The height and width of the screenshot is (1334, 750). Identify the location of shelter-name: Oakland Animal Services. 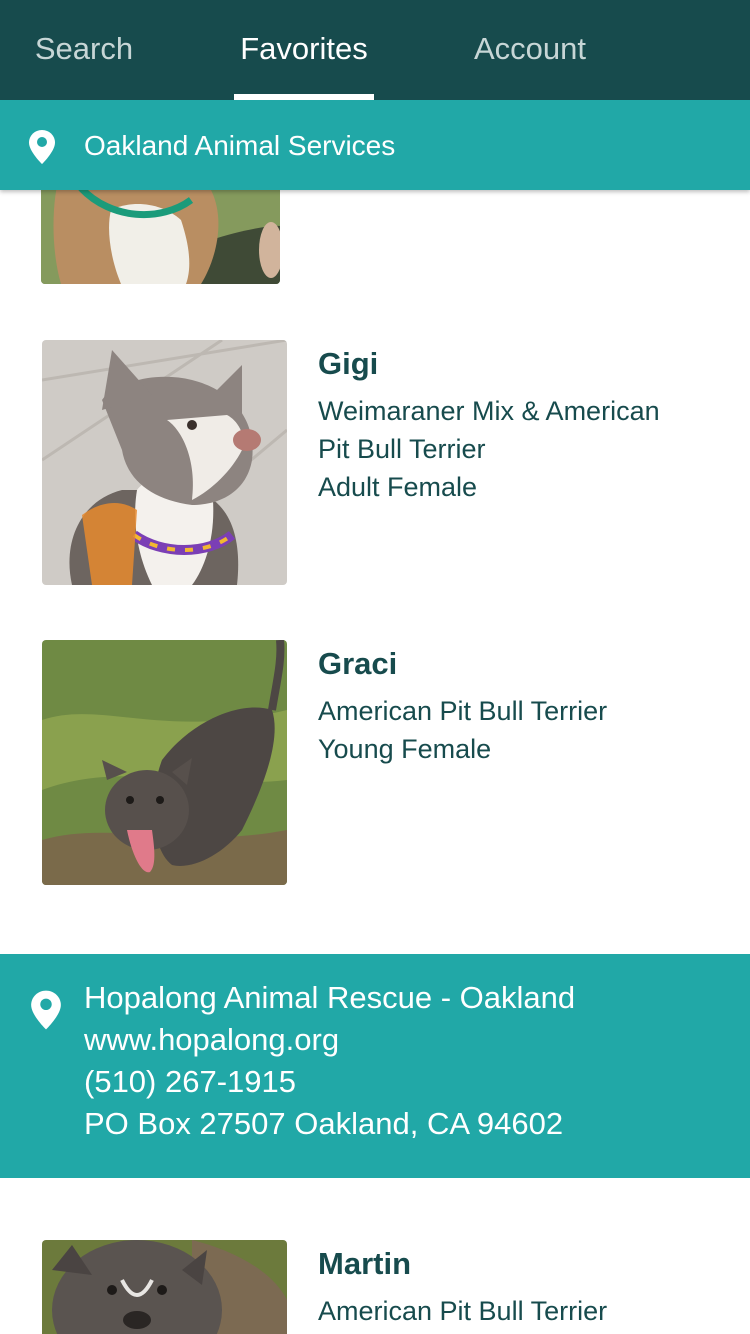
(240, 145).